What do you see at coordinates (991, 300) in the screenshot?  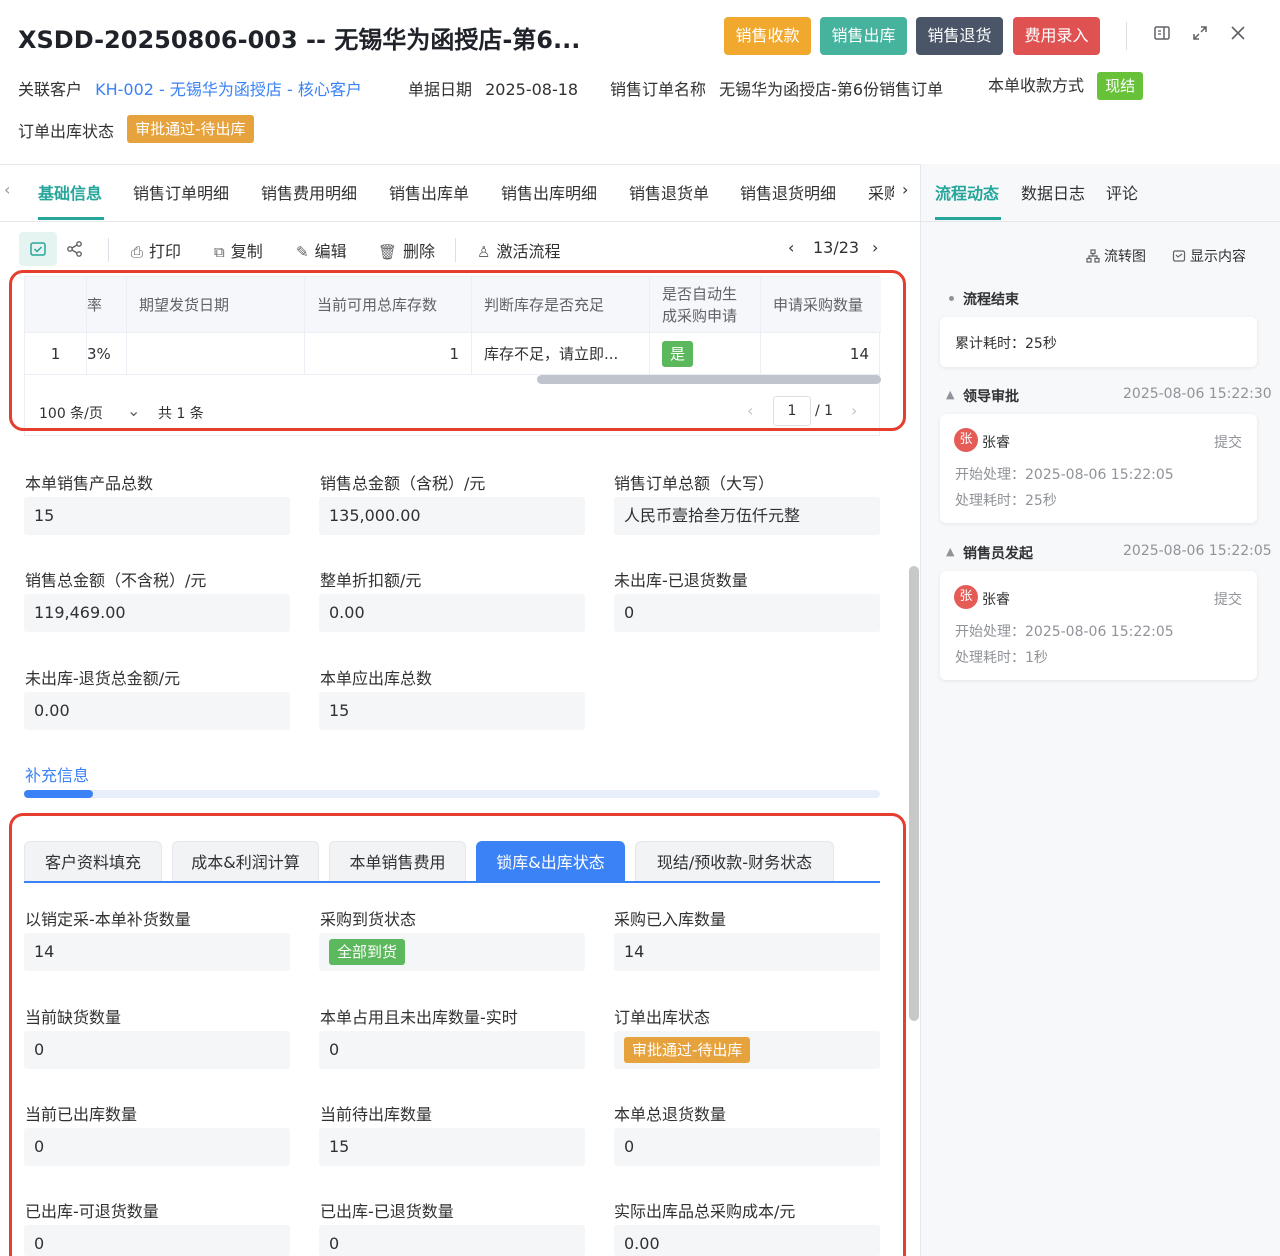 I see `process-end-label: 流程结束` at bounding box center [991, 300].